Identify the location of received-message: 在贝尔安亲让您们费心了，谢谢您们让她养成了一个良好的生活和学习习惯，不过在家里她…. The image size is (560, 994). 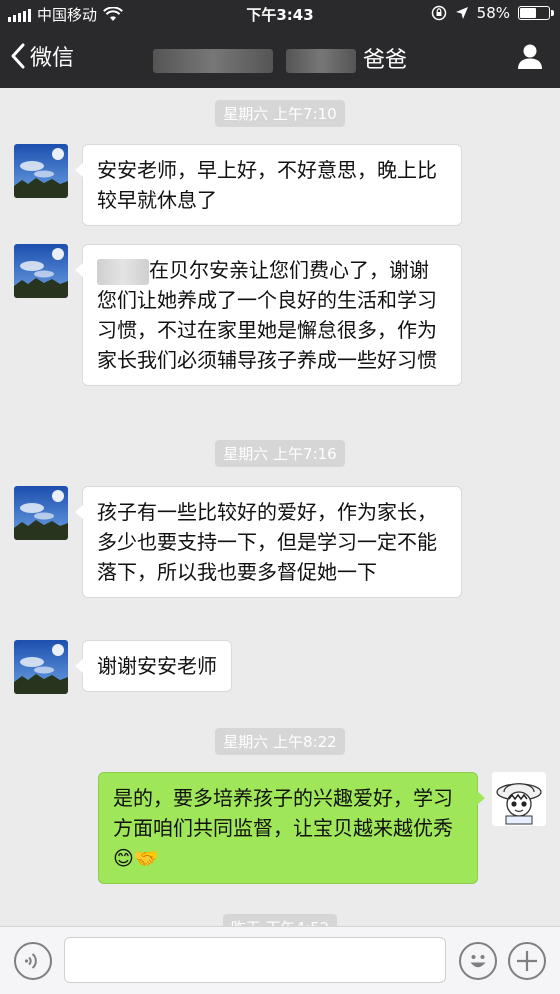
(268, 315).